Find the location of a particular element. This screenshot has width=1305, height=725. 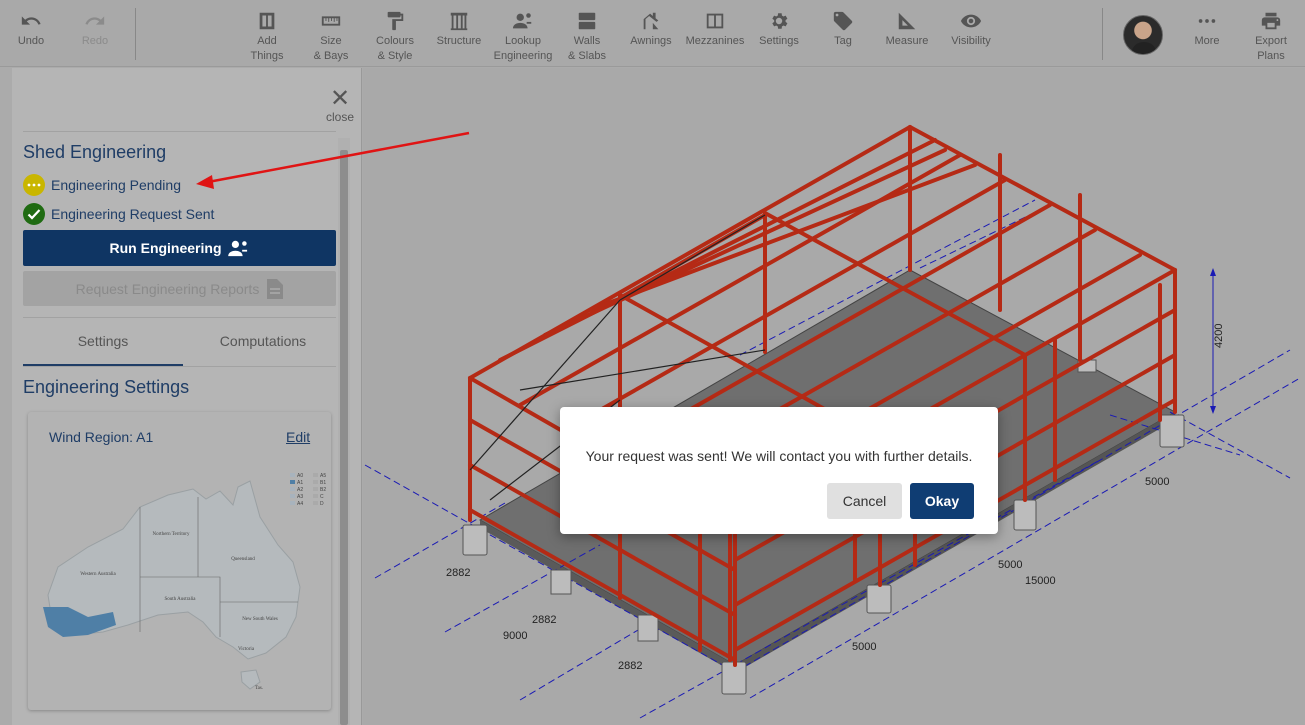

awnings-button: Awnings is located at coordinates (651, 33).